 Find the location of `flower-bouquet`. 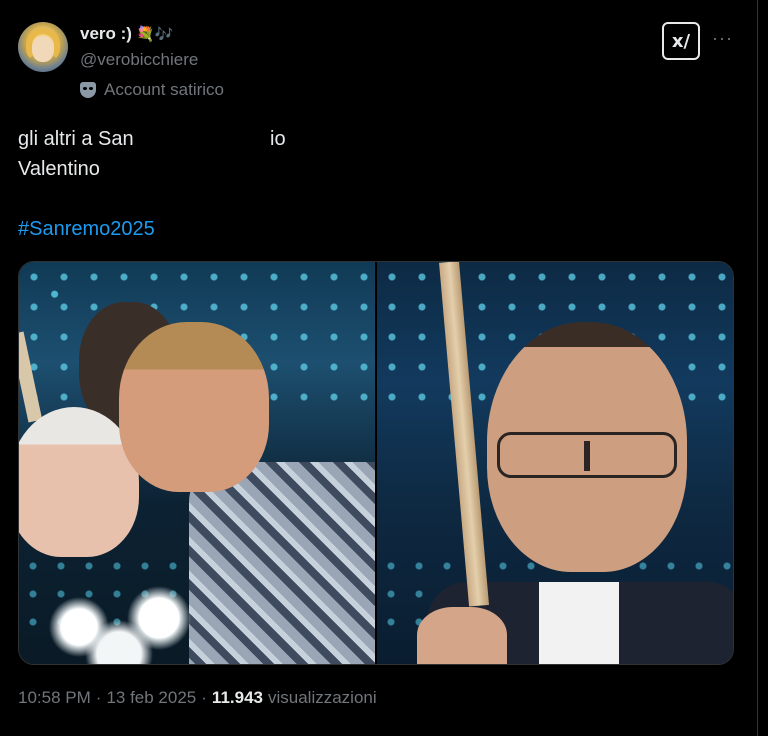

flower-bouquet is located at coordinates (119, 623).